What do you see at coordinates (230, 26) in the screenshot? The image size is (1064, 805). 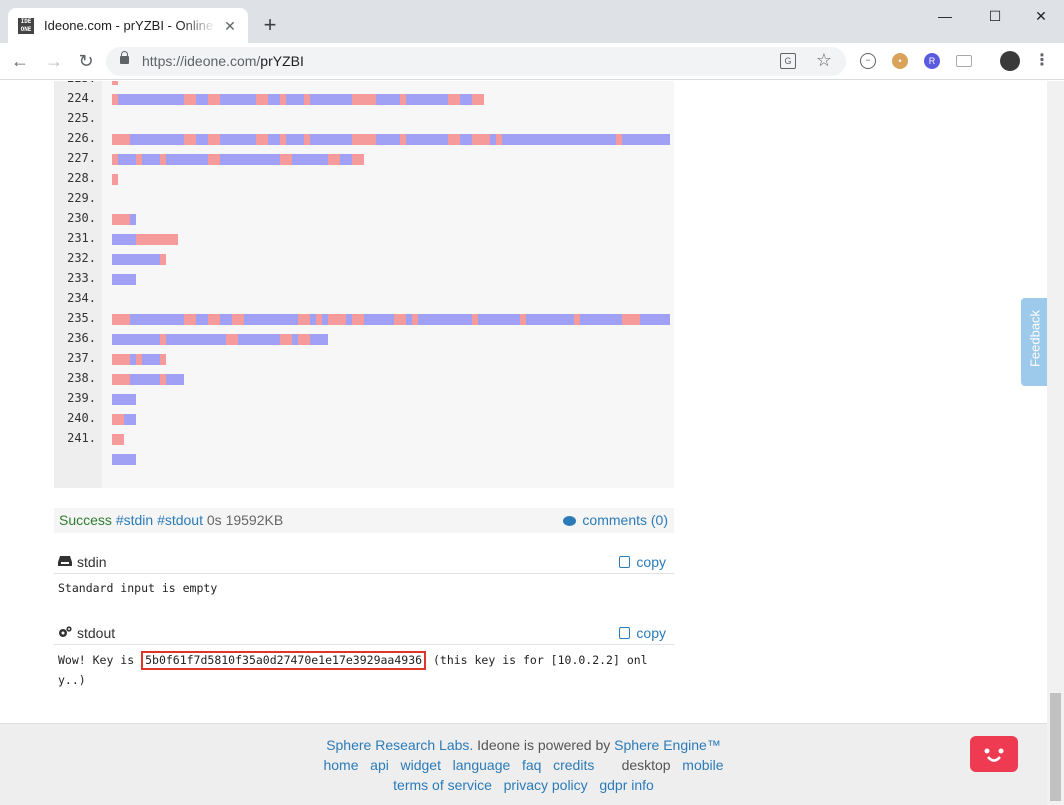 I see `close-tab-icon: ✕` at bounding box center [230, 26].